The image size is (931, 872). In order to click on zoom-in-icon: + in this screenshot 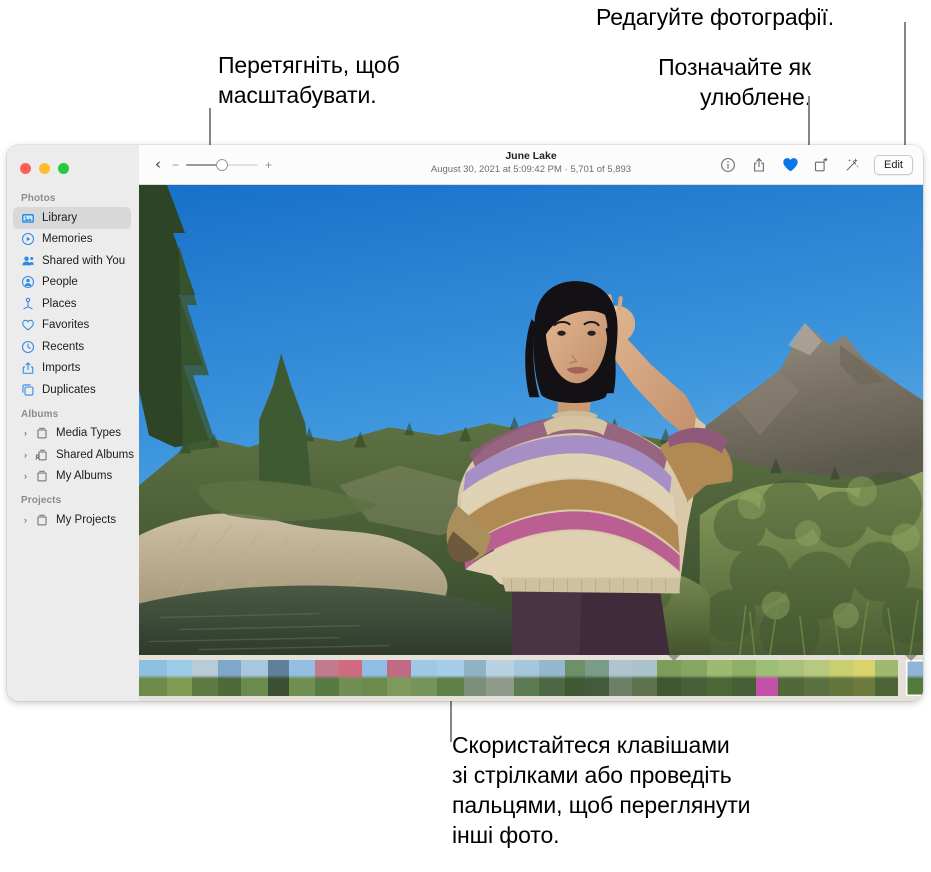, I will do `click(268, 165)`.